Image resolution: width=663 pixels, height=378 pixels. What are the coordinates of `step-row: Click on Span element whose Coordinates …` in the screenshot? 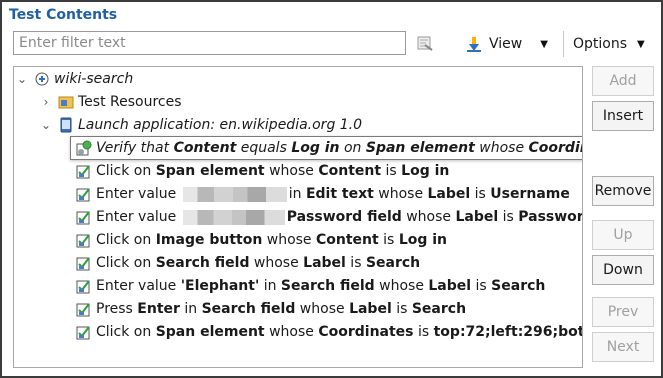 It's located at (329, 332).